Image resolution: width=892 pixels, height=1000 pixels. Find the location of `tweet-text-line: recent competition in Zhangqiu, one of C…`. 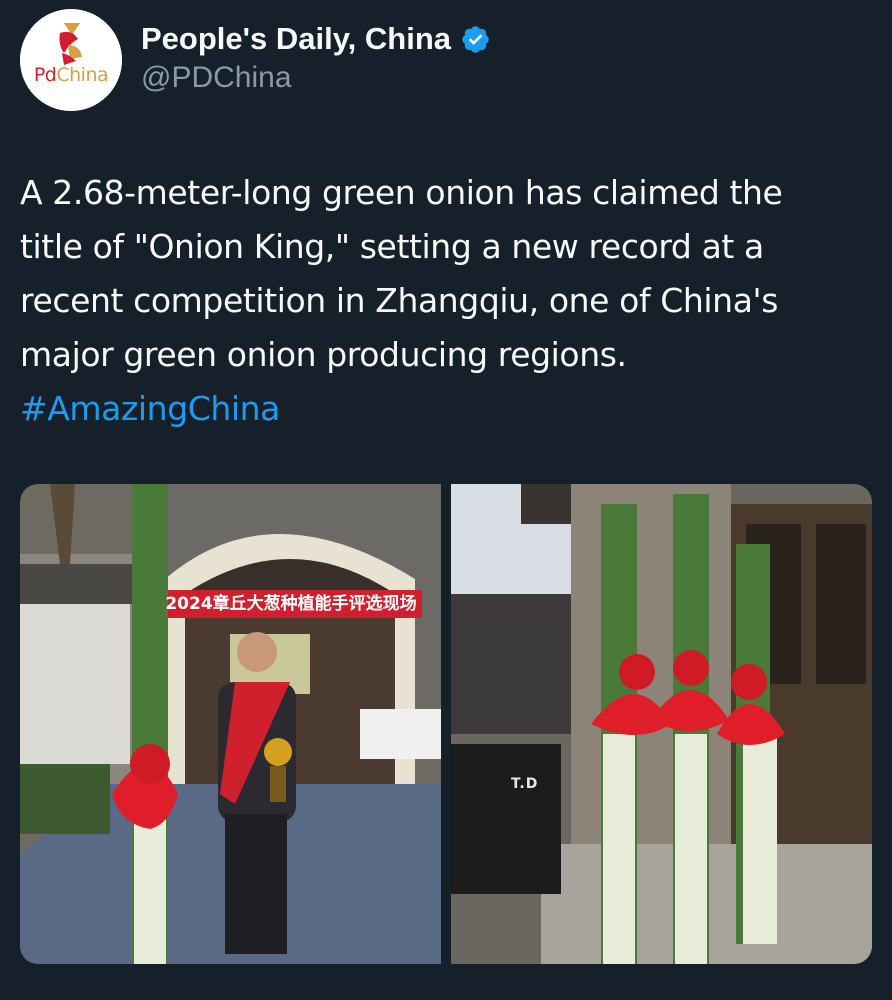

tweet-text-line: recent competition in Zhangqiu, one of C… is located at coordinates (399, 300).